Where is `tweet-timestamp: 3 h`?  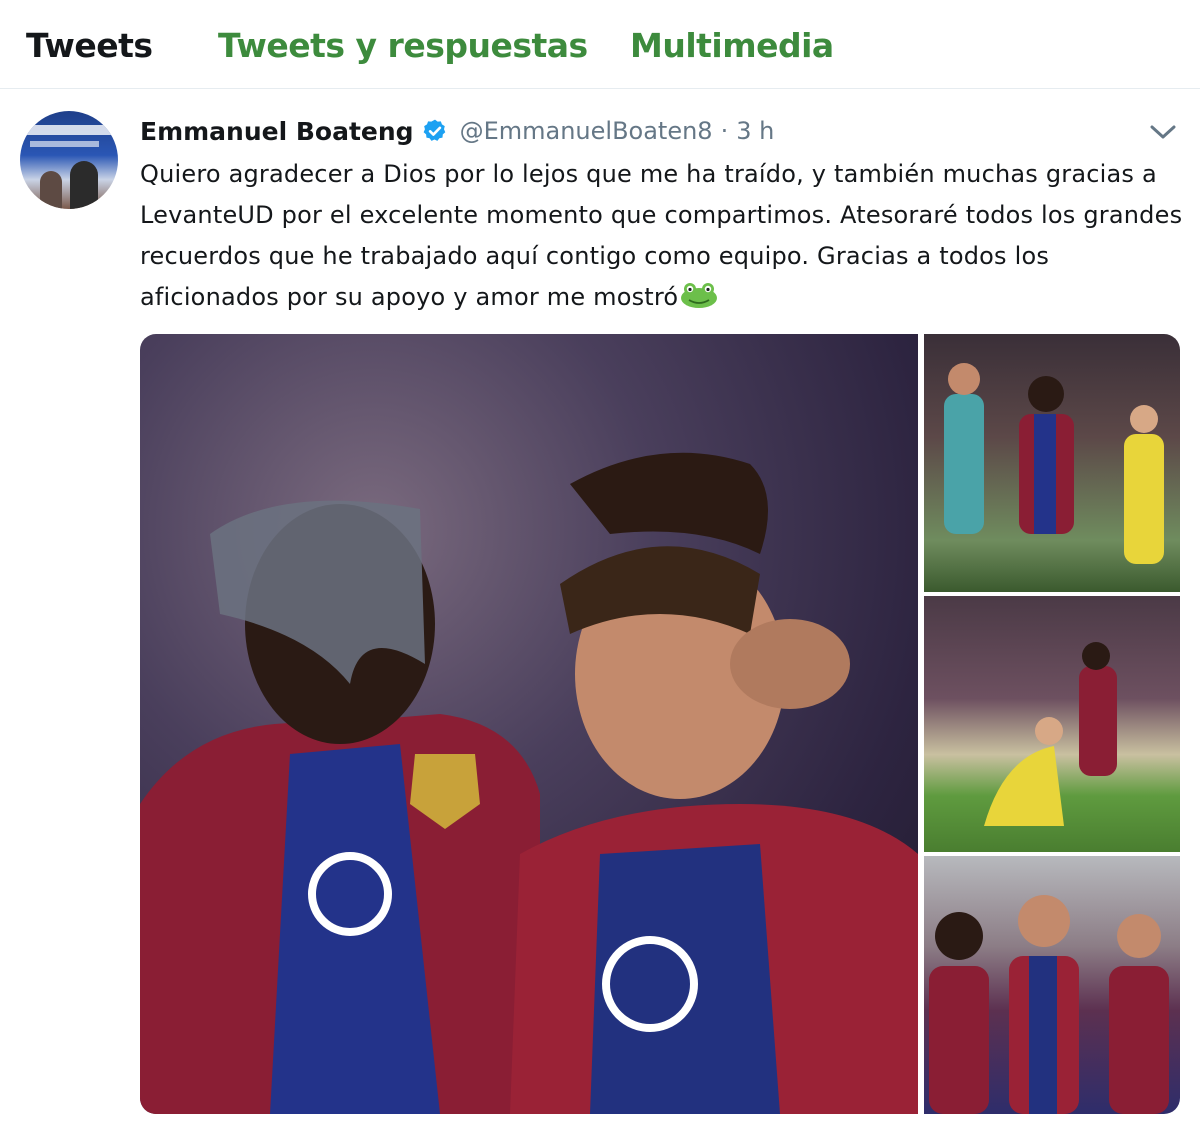 tweet-timestamp: 3 h is located at coordinates (755, 131).